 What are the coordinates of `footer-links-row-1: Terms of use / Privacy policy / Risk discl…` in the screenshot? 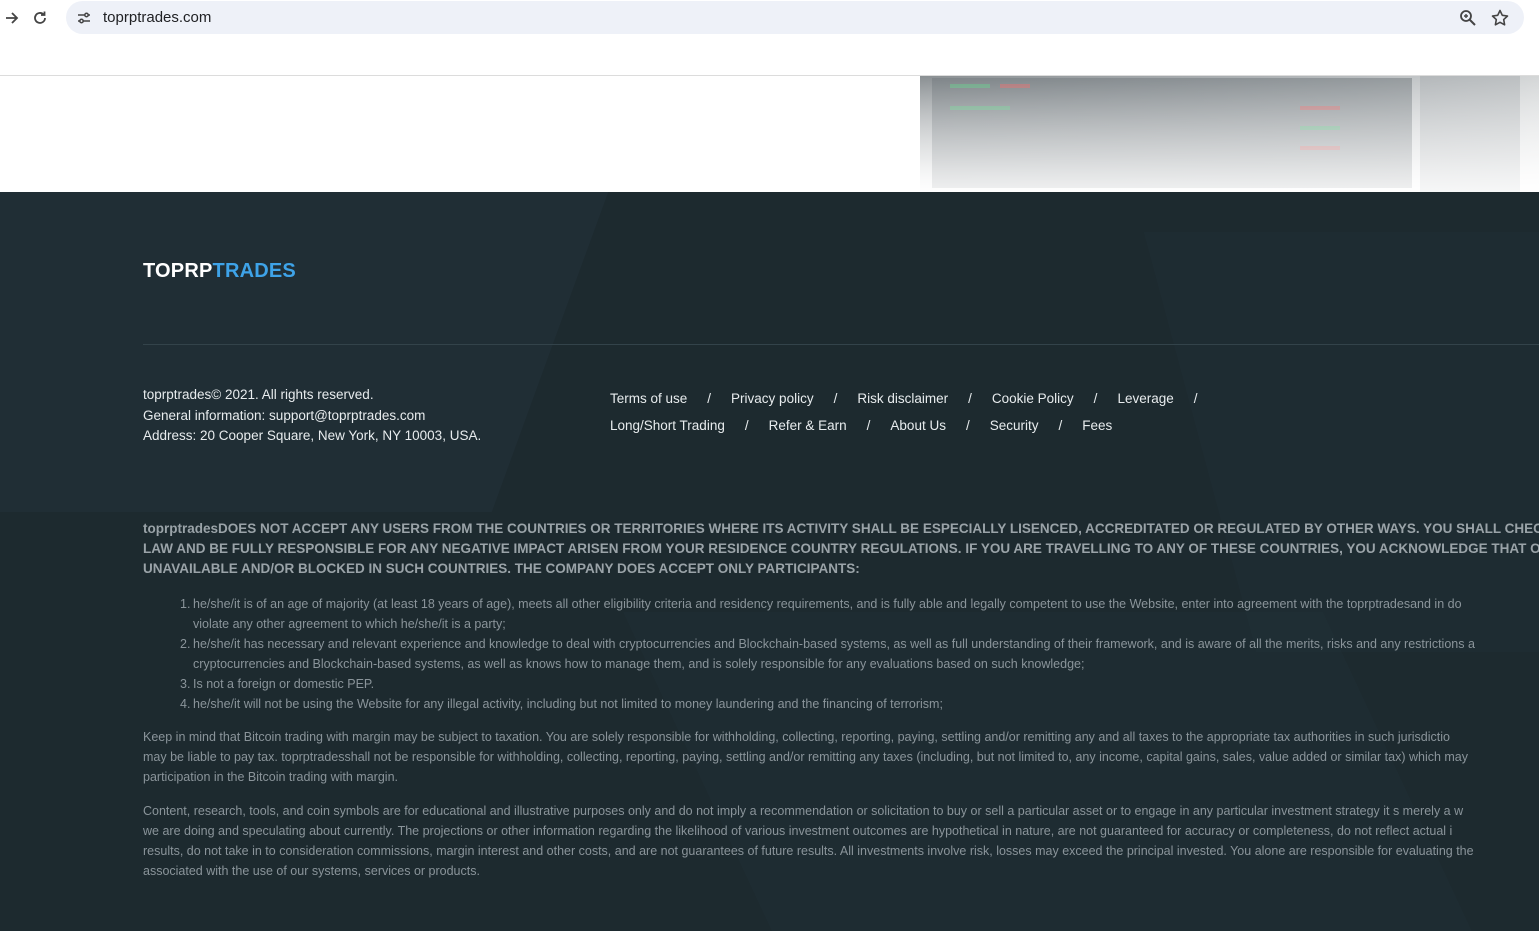 It's located at (904, 398).